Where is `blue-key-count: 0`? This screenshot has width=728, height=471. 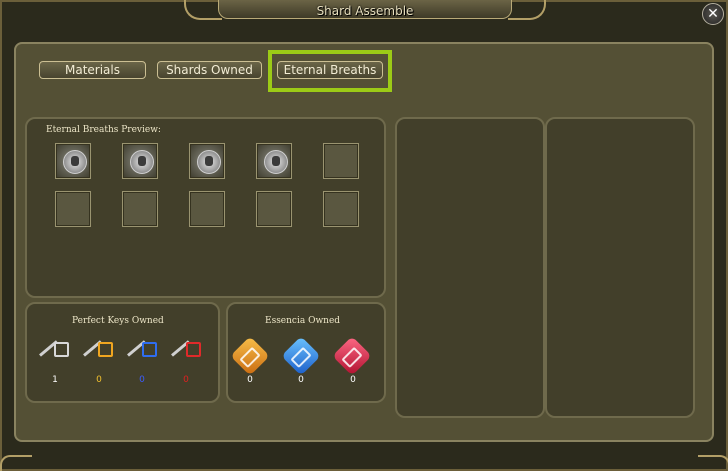
blue-key-count: 0 is located at coordinates (142, 380).